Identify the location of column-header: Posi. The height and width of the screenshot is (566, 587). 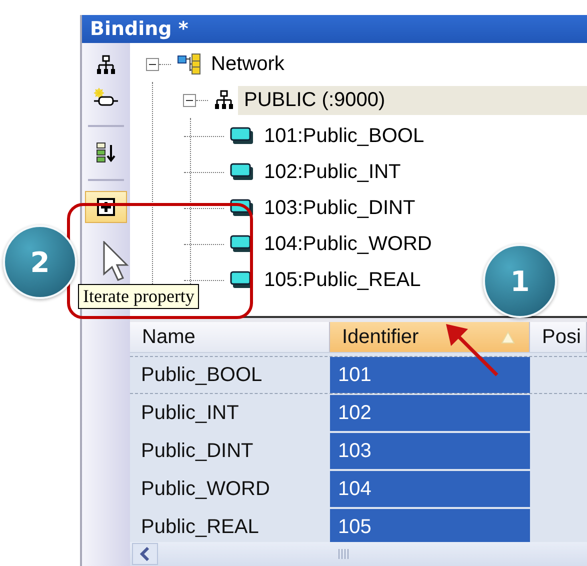
(558, 337).